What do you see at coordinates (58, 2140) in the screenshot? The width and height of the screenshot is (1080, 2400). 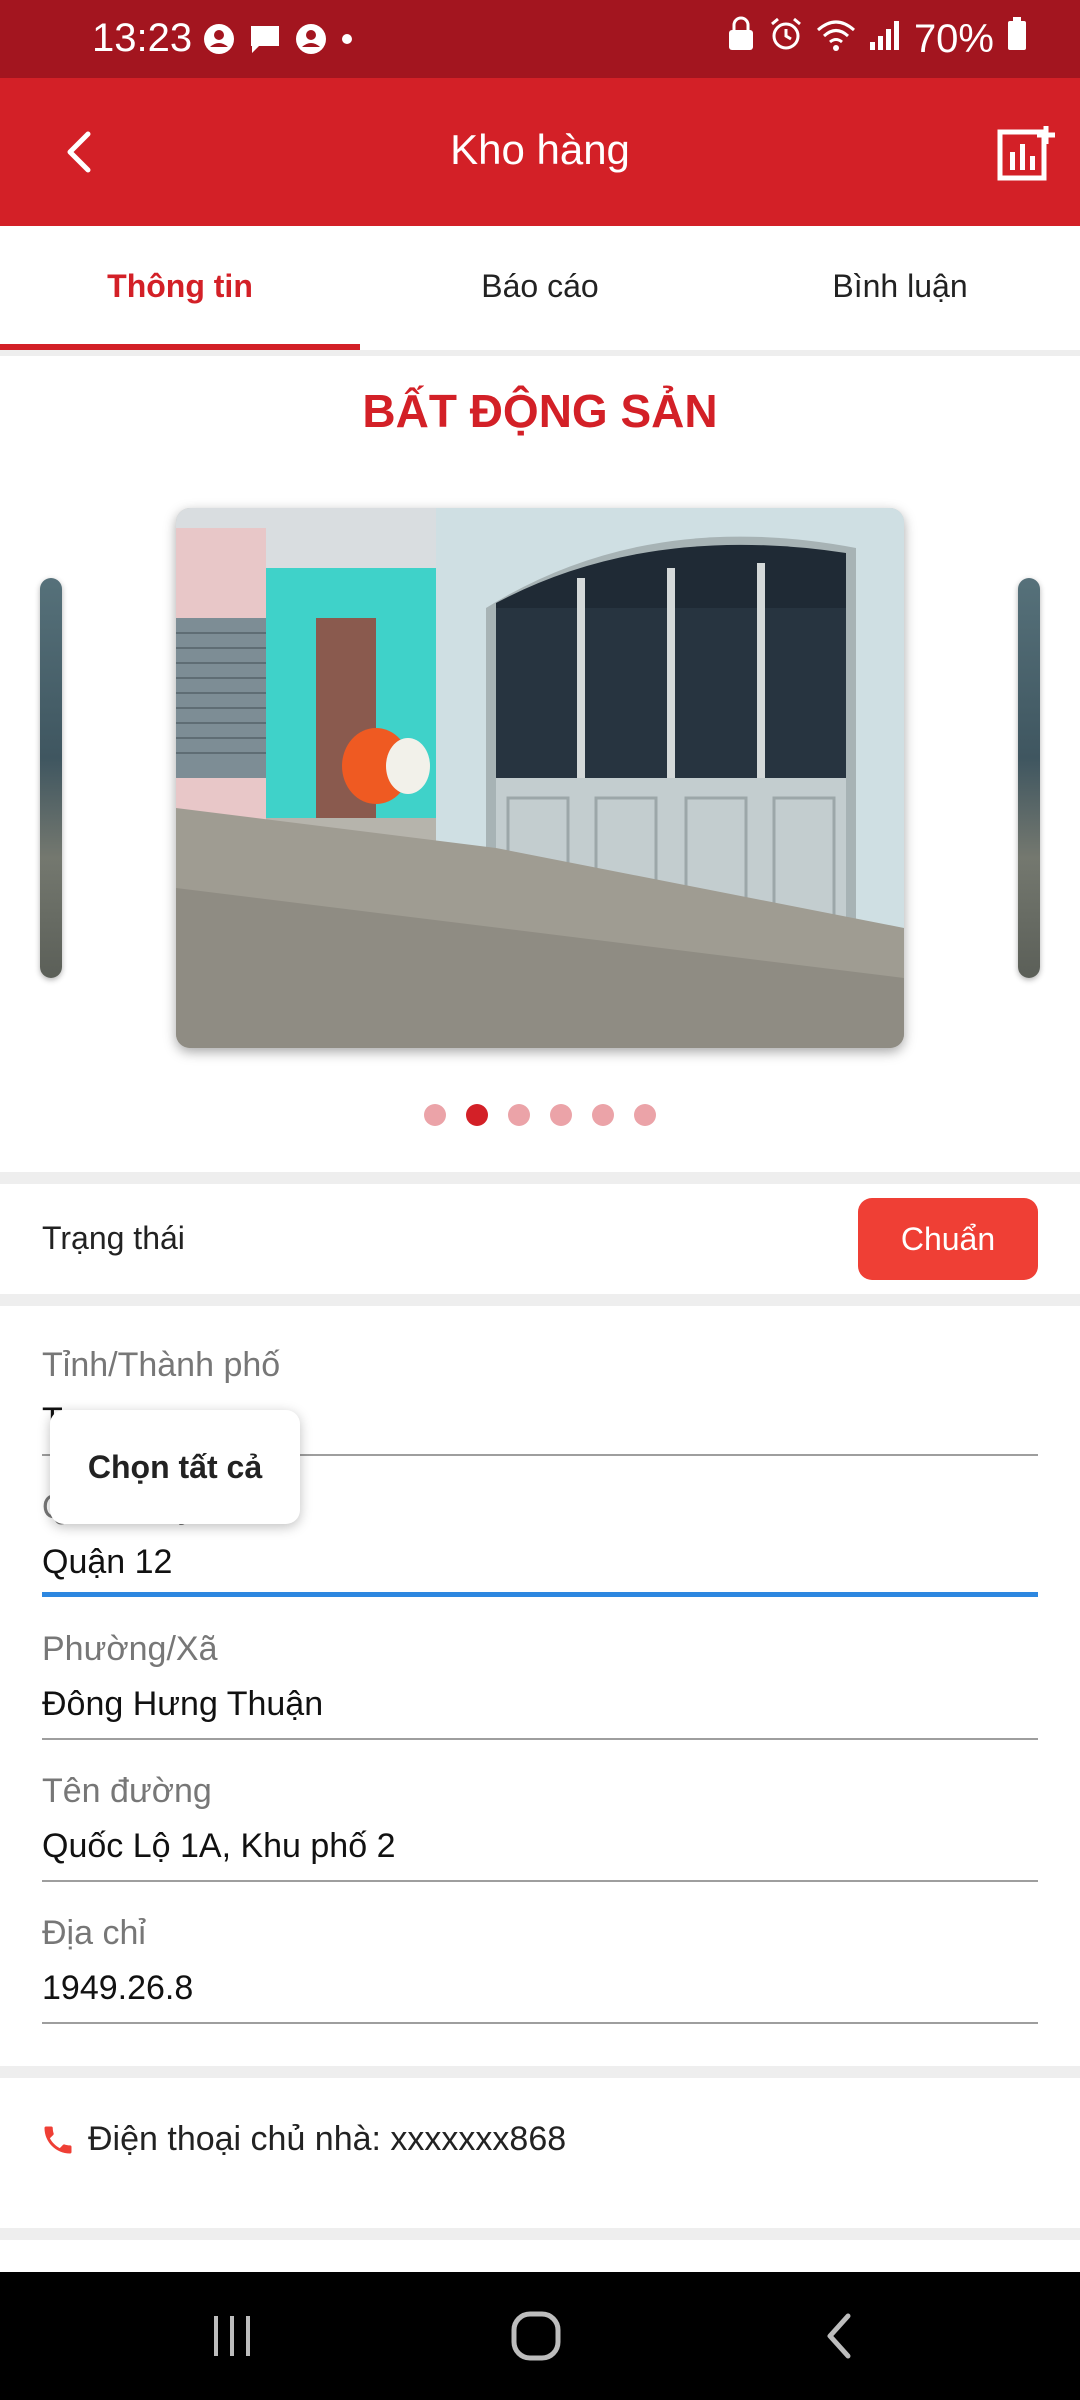 I see `phone-icon` at bounding box center [58, 2140].